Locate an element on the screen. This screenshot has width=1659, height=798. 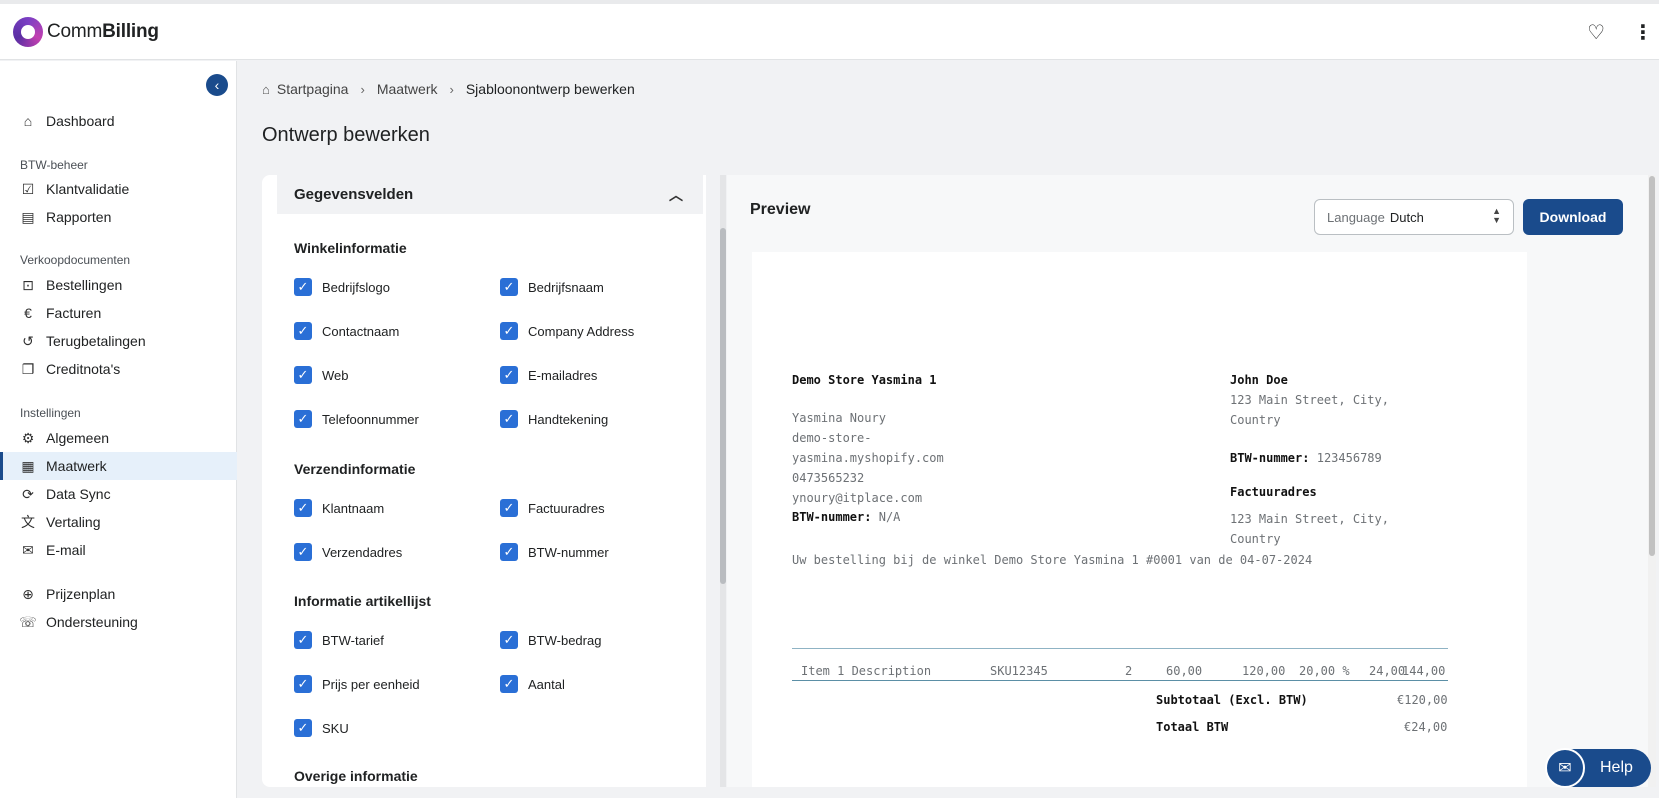
sidebar-item-prijzenplan: ⊕ Prijzenplan is located at coordinates (118, 594).